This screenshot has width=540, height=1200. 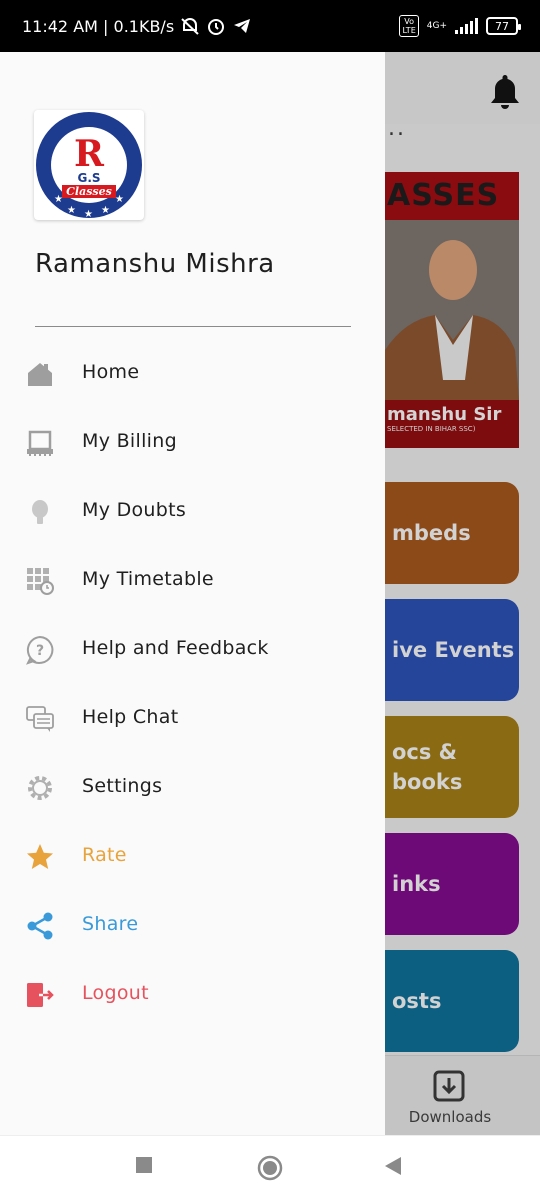 I want to click on app-logo: R G.S Classes ★ ★ ★ ★ ★, so click(x=89, y=165).